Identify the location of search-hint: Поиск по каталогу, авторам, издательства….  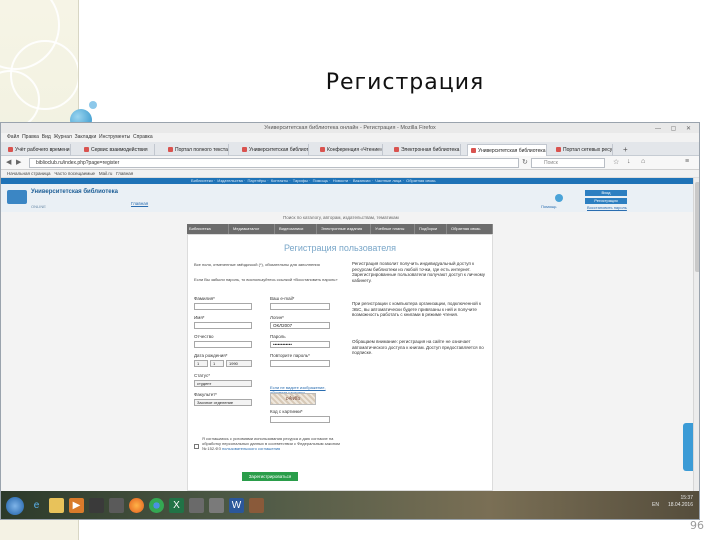
(341, 217).